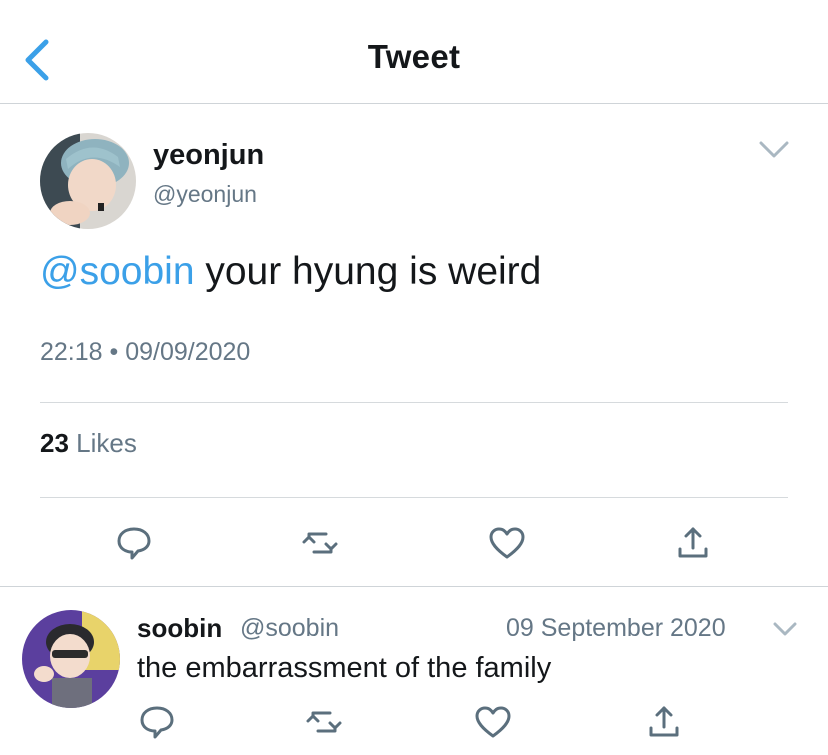 Image resolution: width=828 pixels, height=755 pixels. What do you see at coordinates (289, 628) in the screenshot?
I see `author-handle: @soobin` at bounding box center [289, 628].